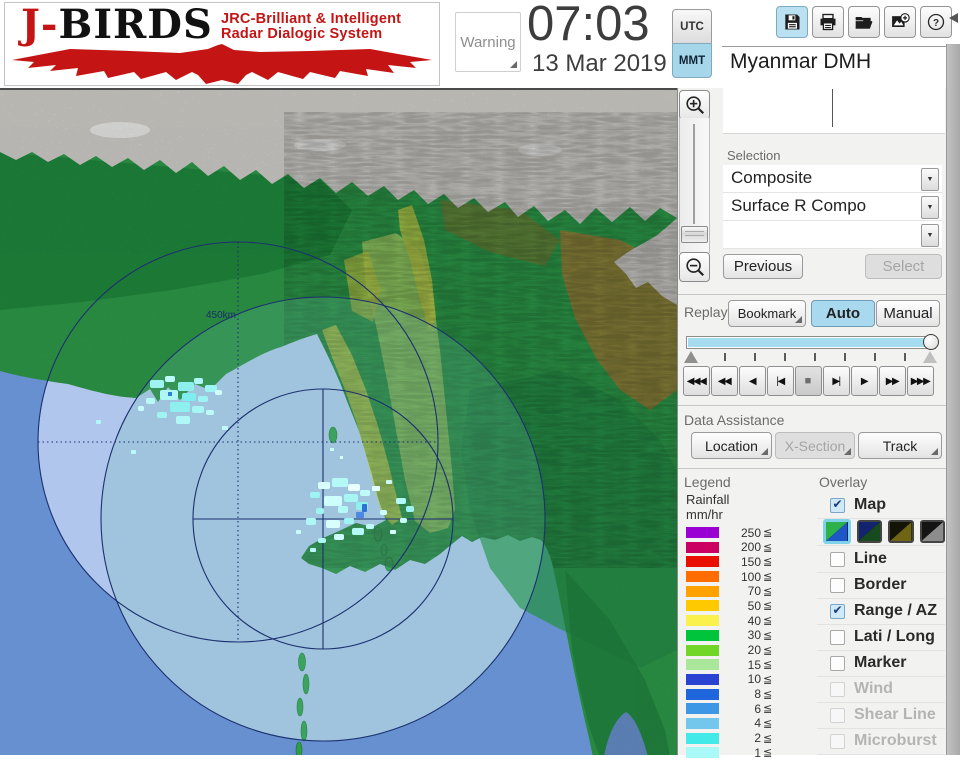 Image resolution: width=960 pixels, height=762 pixels. I want to click on add-image-icon, so click(901, 20).